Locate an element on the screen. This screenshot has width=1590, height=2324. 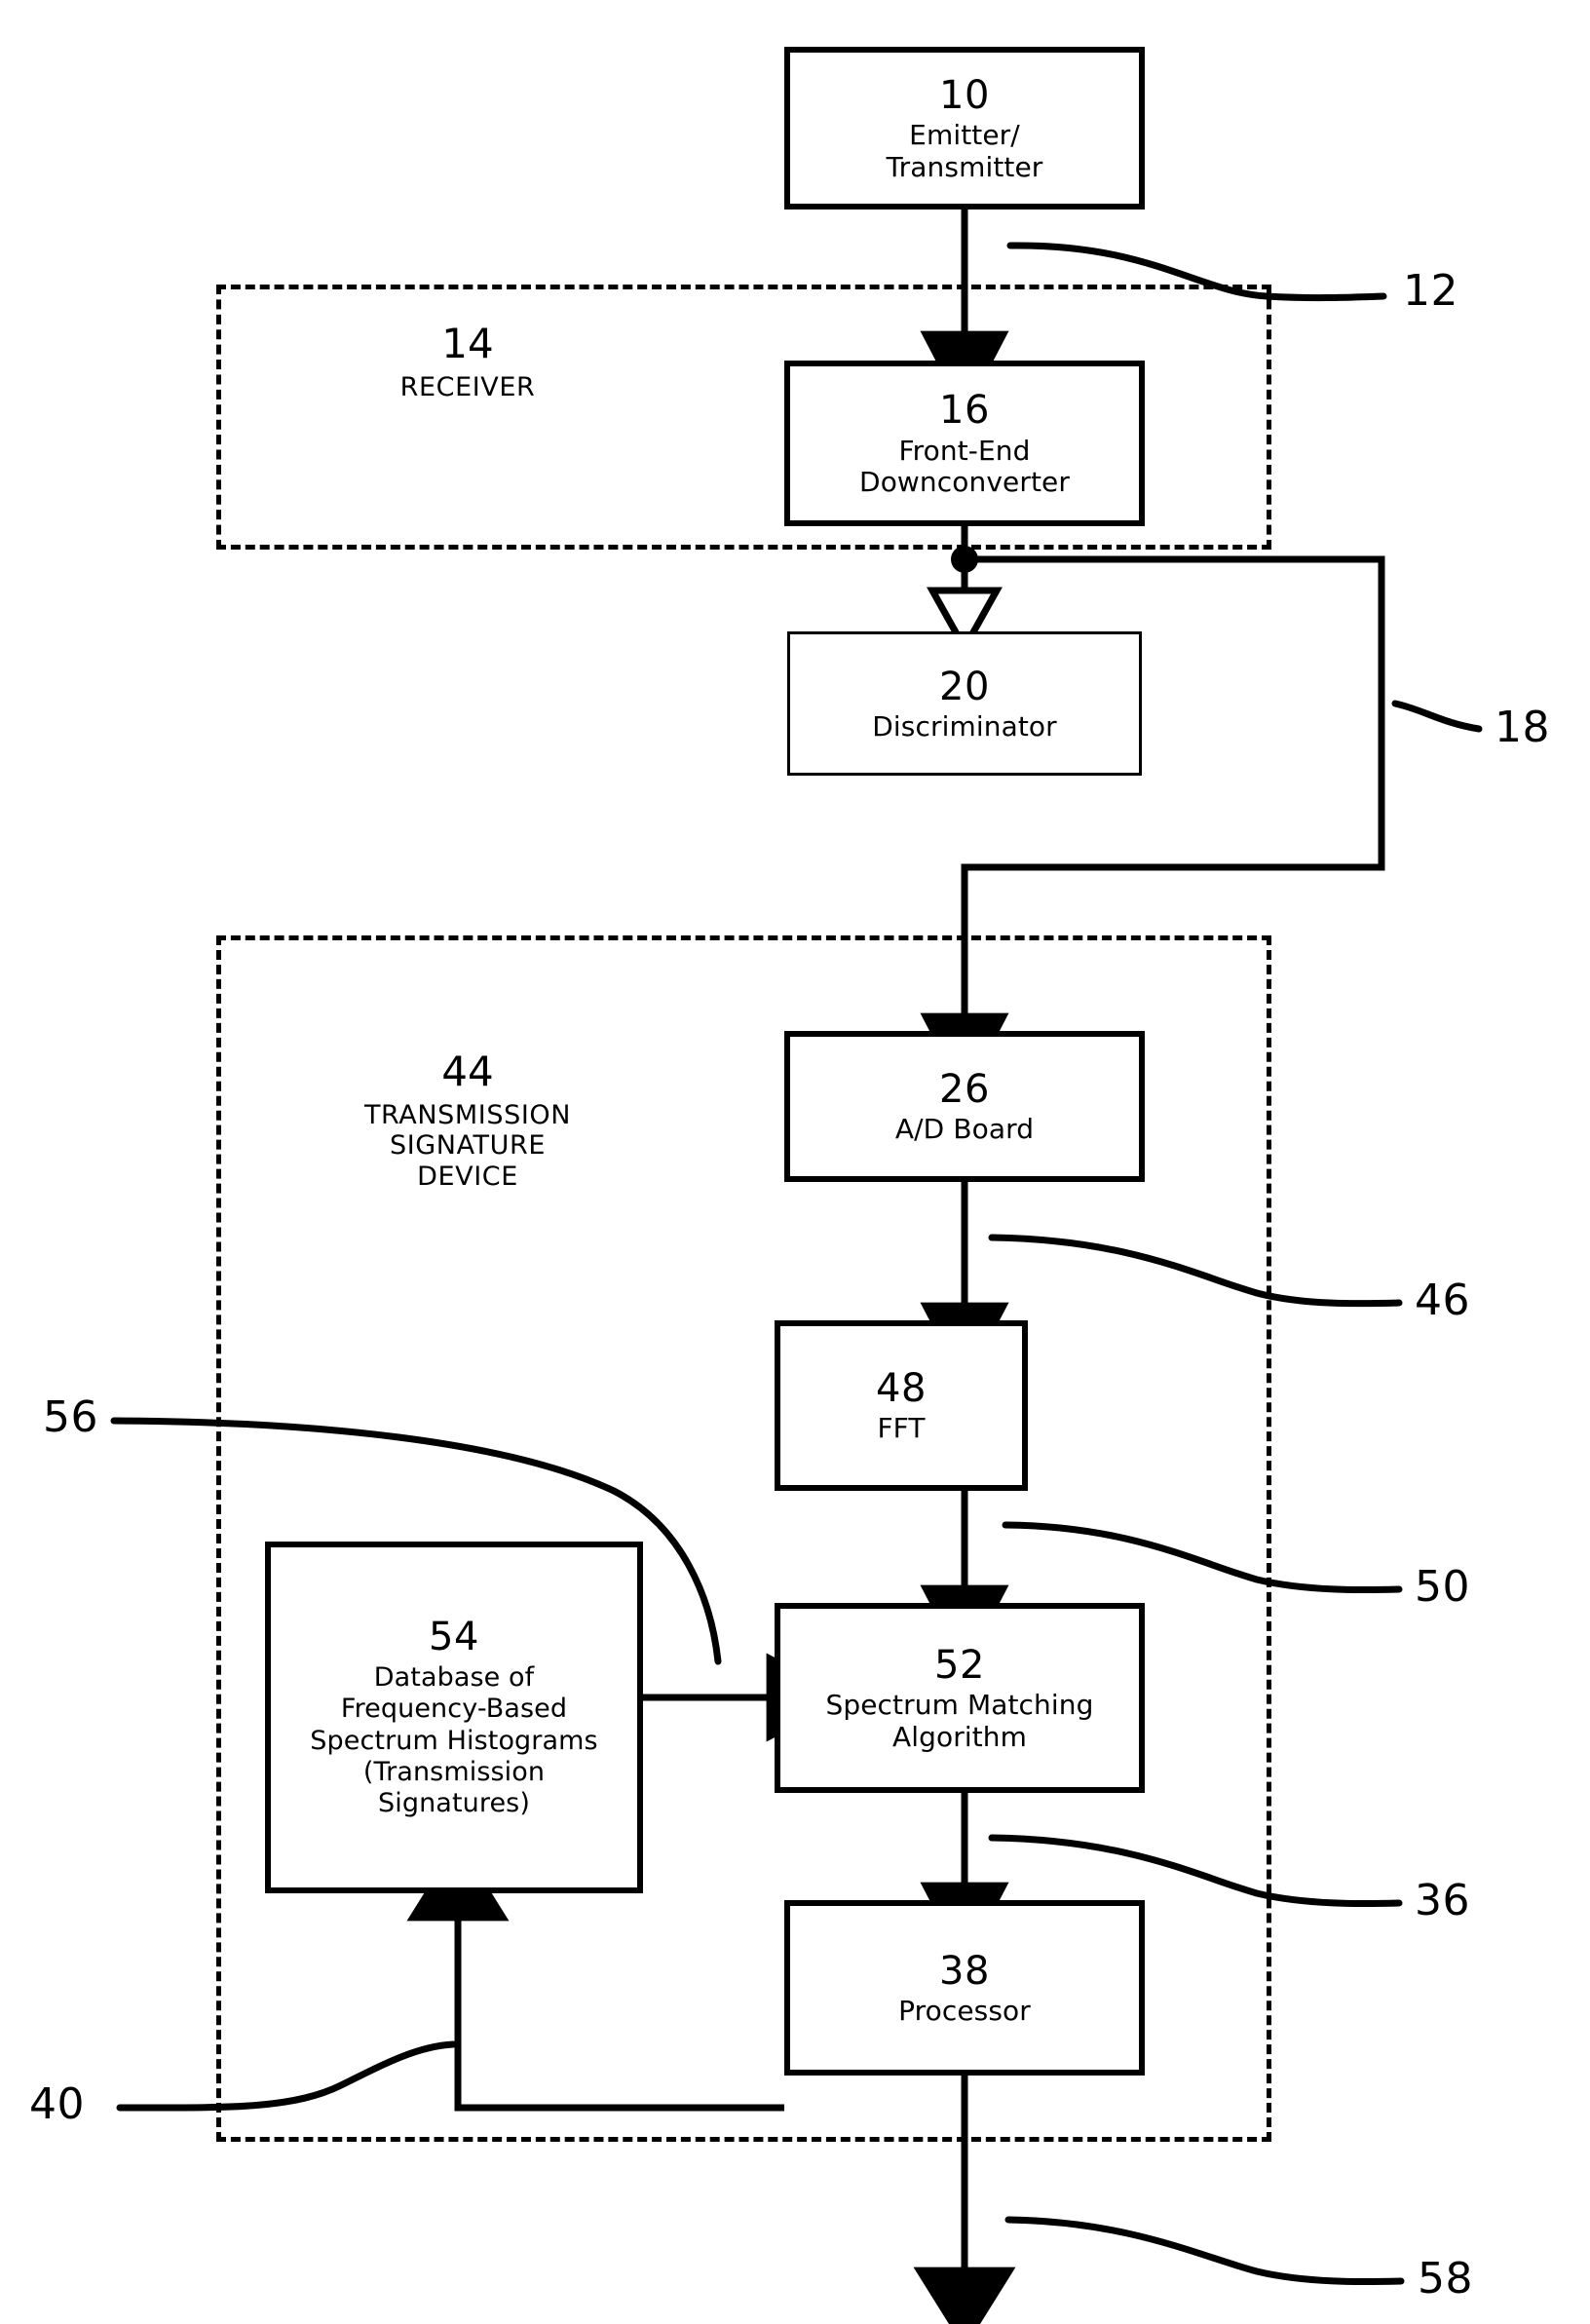
region-tsd-number: 44 is located at coordinates (467, 1072).